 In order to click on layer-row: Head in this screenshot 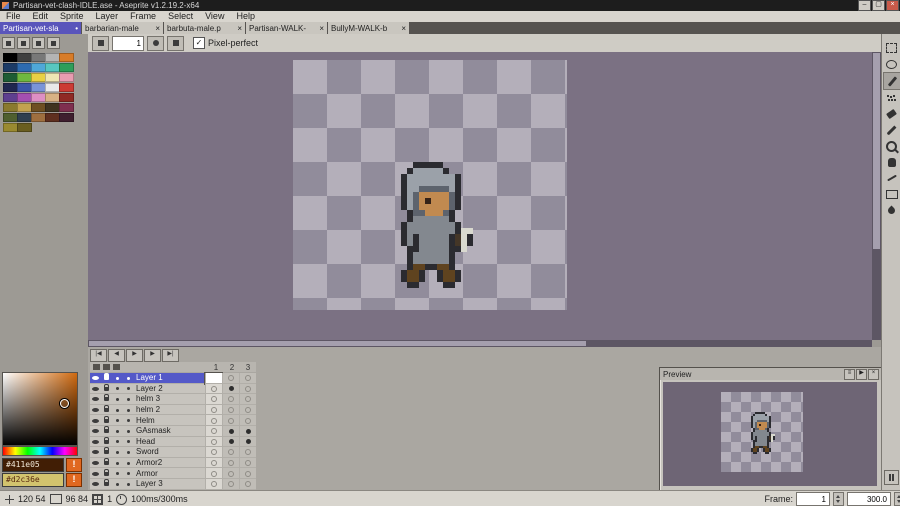, I will do `click(173, 442)`.